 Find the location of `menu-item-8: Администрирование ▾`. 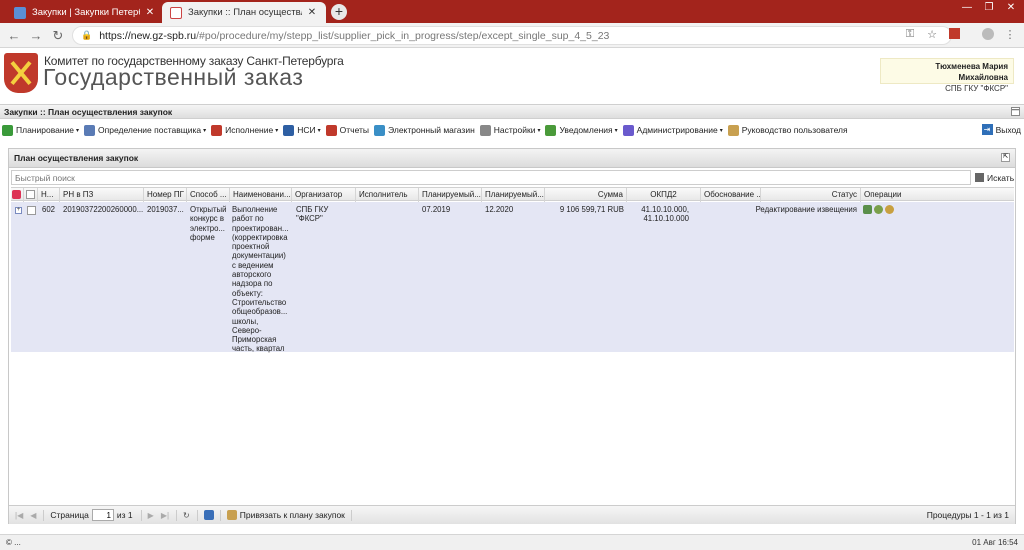

menu-item-8: Администрирование ▾ is located at coordinates (672, 130).